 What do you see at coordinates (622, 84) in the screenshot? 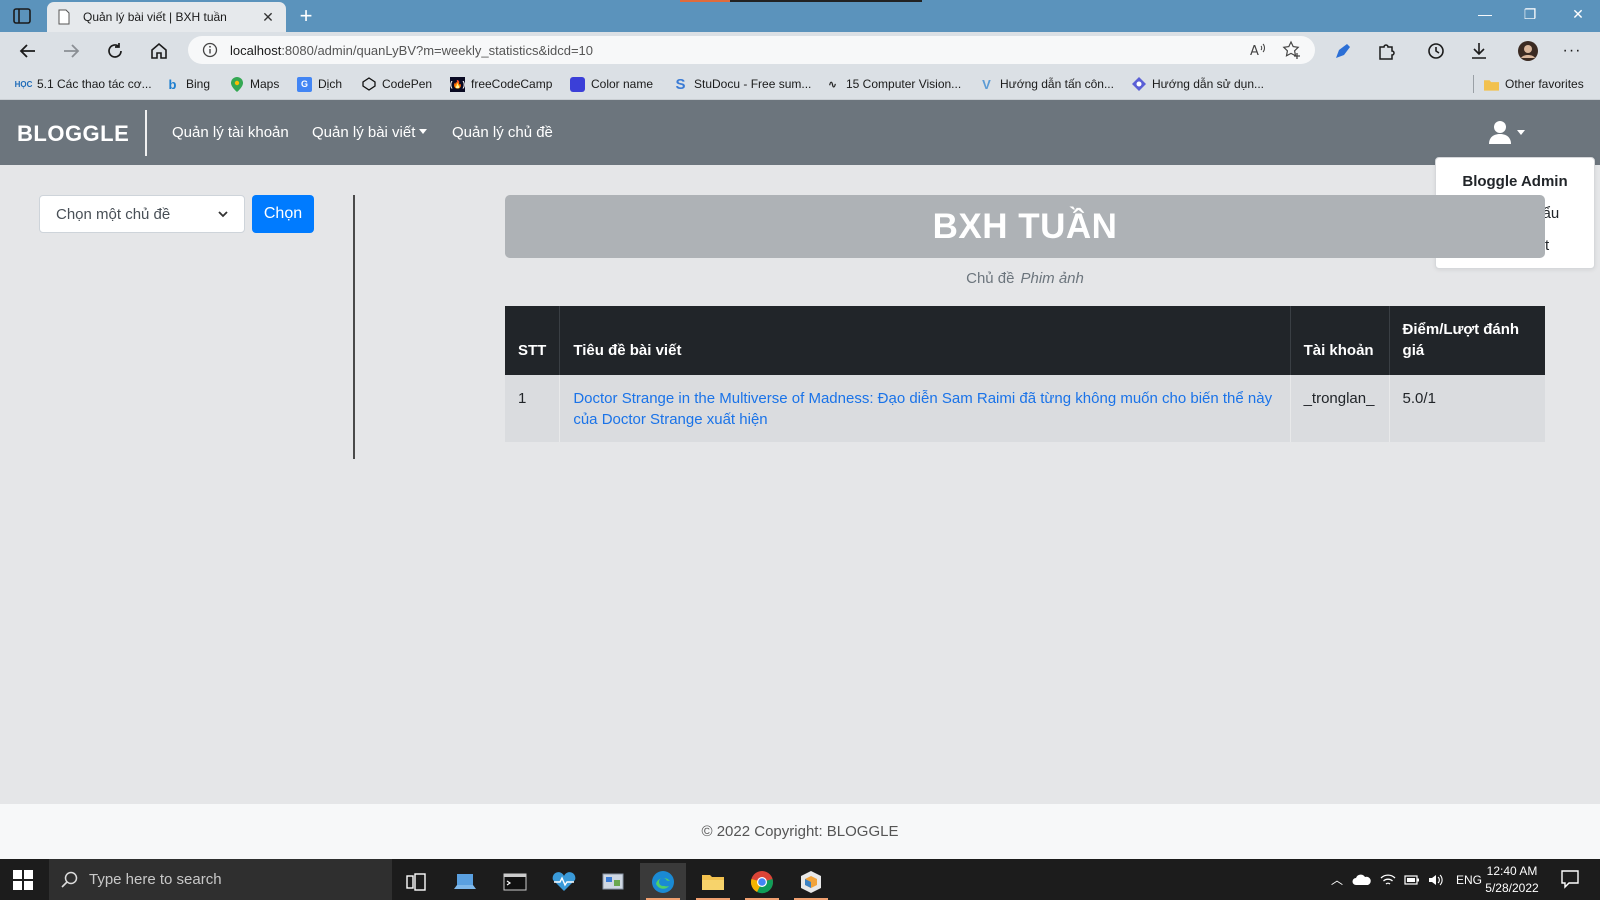
I see `favorite-label: Color name` at bounding box center [622, 84].